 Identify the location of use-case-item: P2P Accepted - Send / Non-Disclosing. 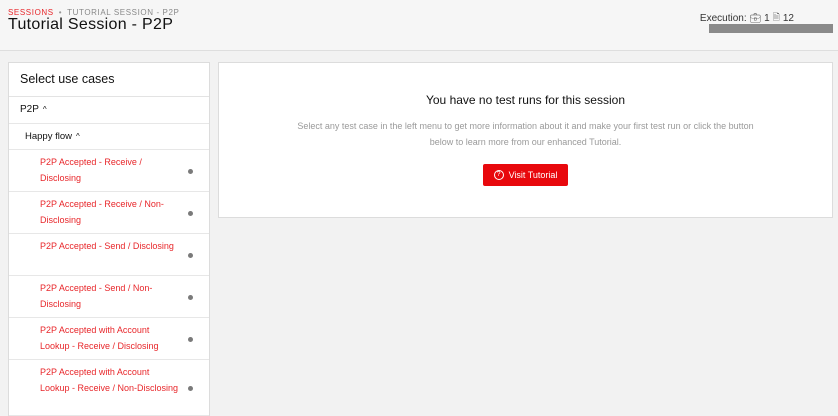
(109, 297).